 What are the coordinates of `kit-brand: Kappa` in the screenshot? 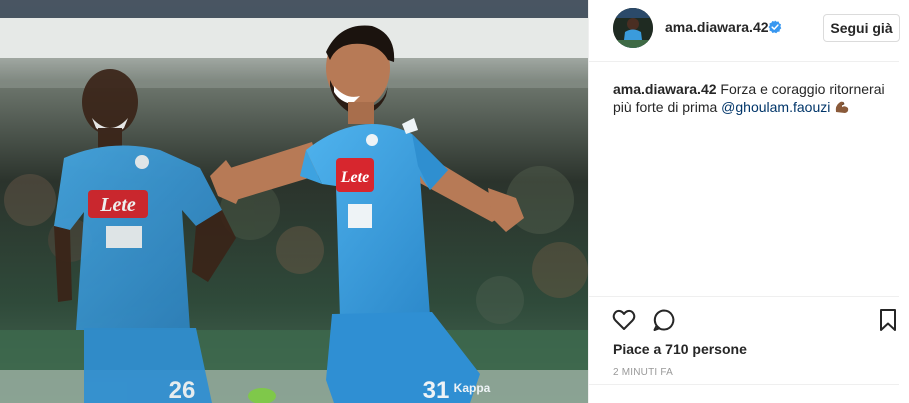 It's located at (472, 388).